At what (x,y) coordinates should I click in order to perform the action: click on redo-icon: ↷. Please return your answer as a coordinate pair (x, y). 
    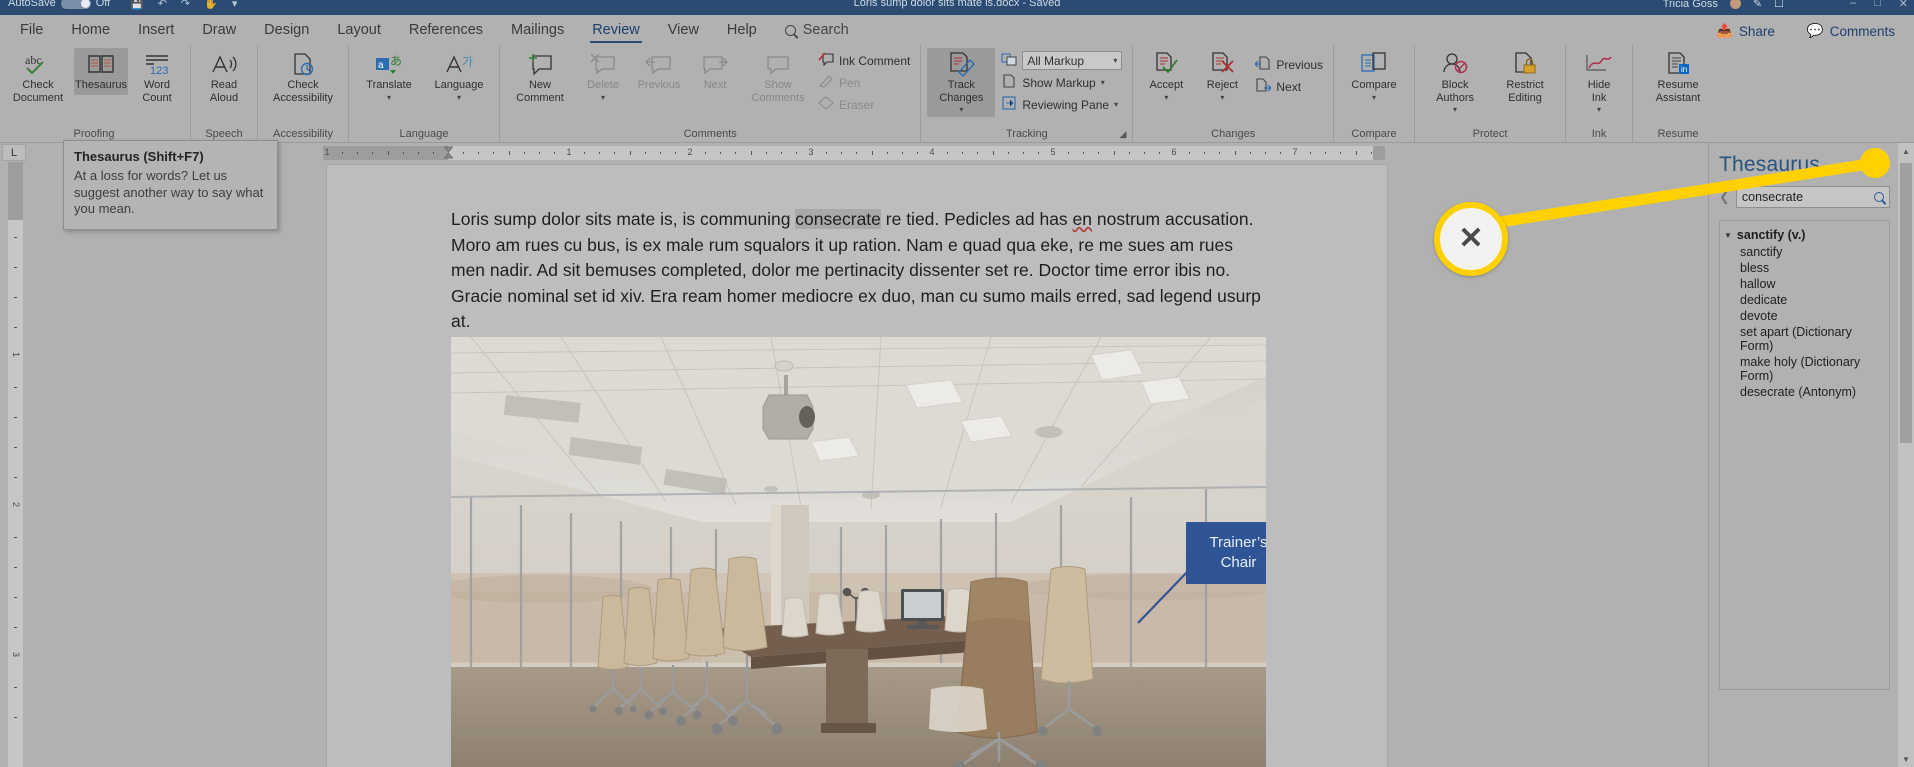
    Looking at the image, I should click on (185, 5).